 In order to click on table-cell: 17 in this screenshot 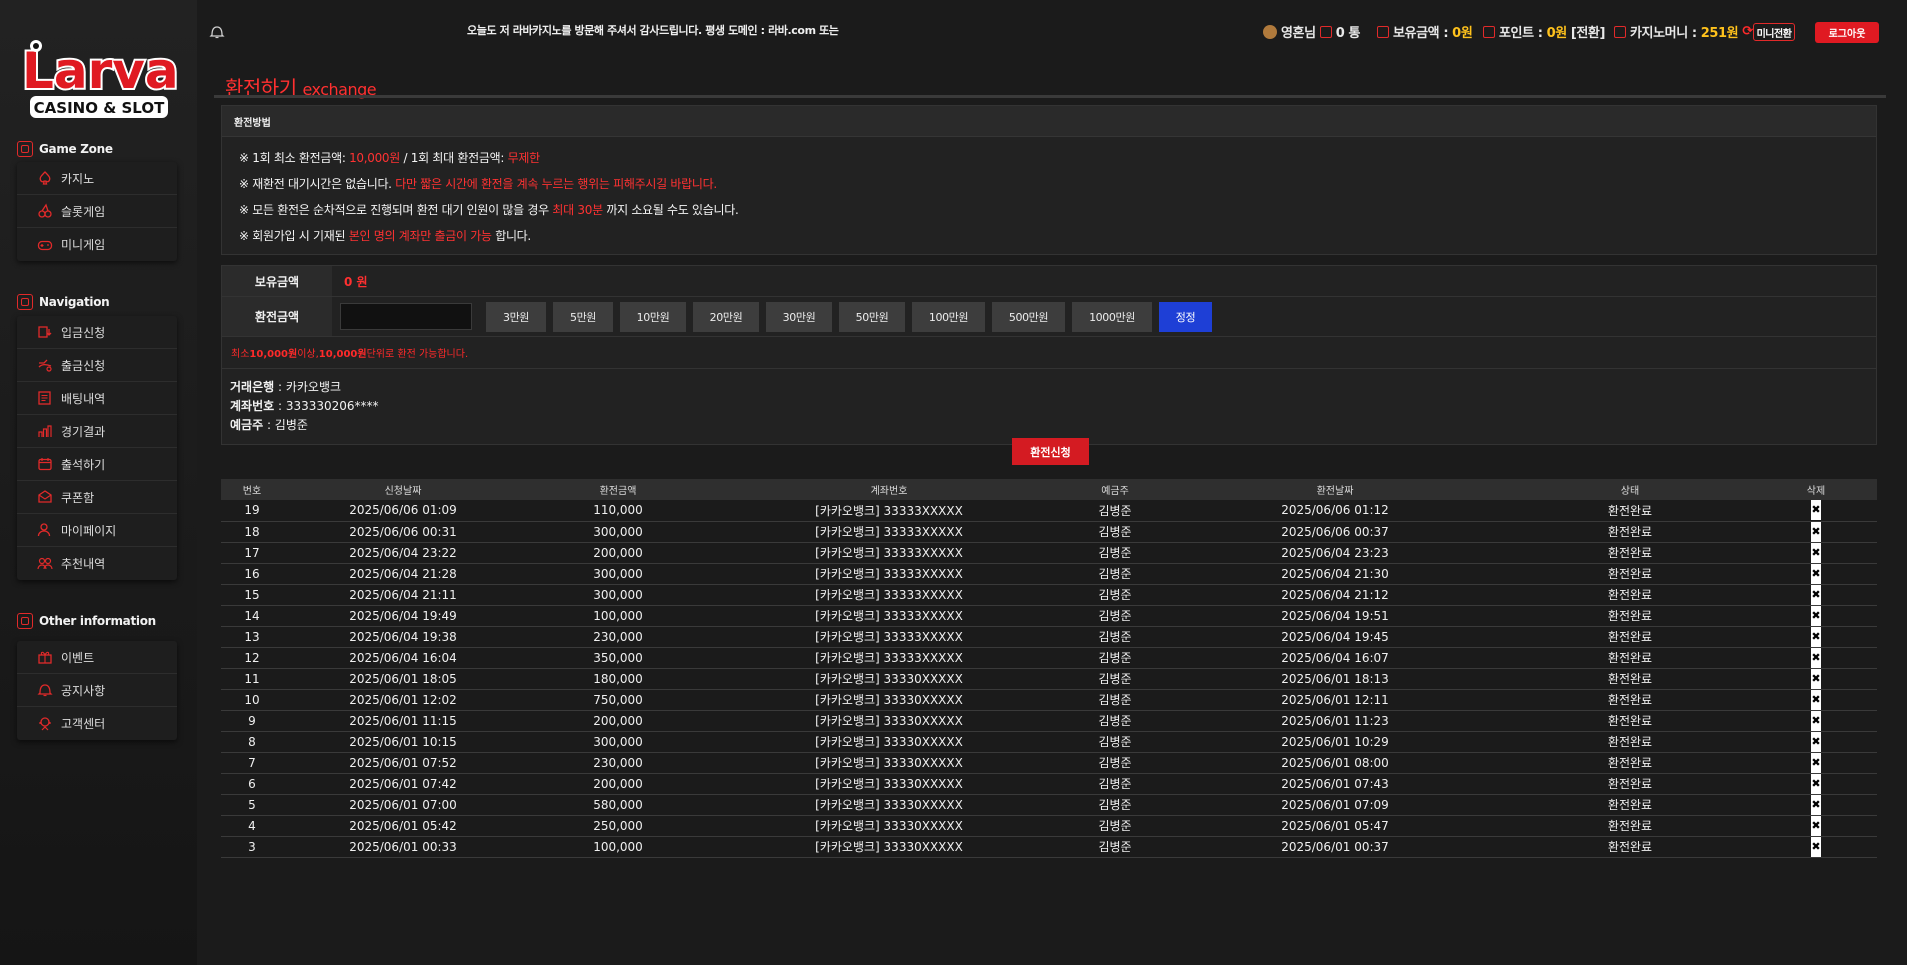, I will do `click(252, 553)`.